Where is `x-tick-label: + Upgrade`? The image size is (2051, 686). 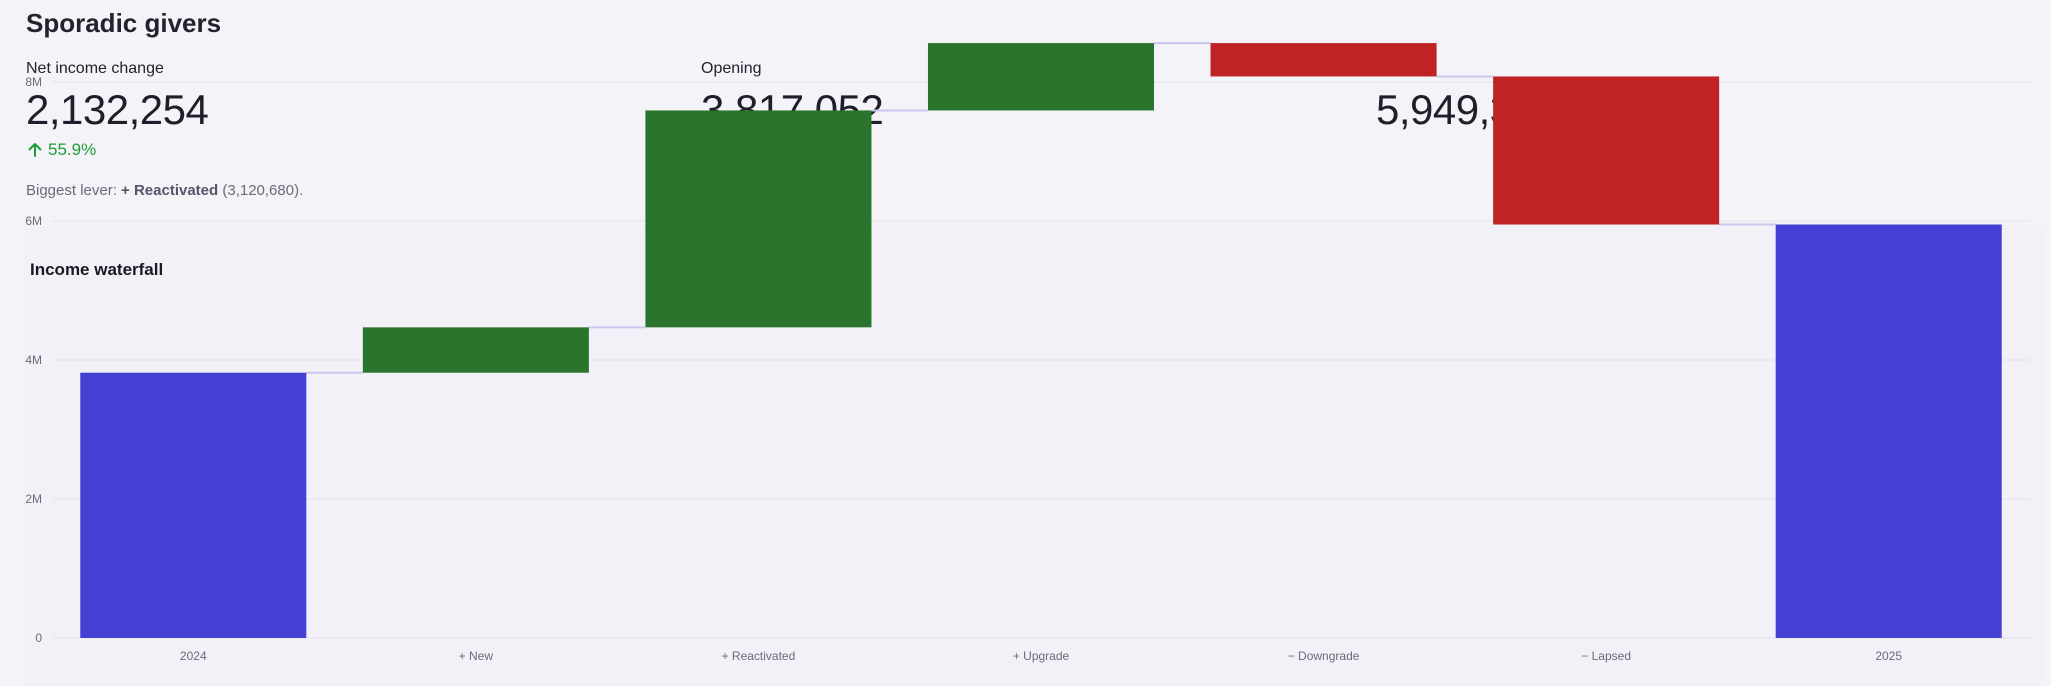 x-tick-label: + Upgrade is located at coordinates (1041, 656).